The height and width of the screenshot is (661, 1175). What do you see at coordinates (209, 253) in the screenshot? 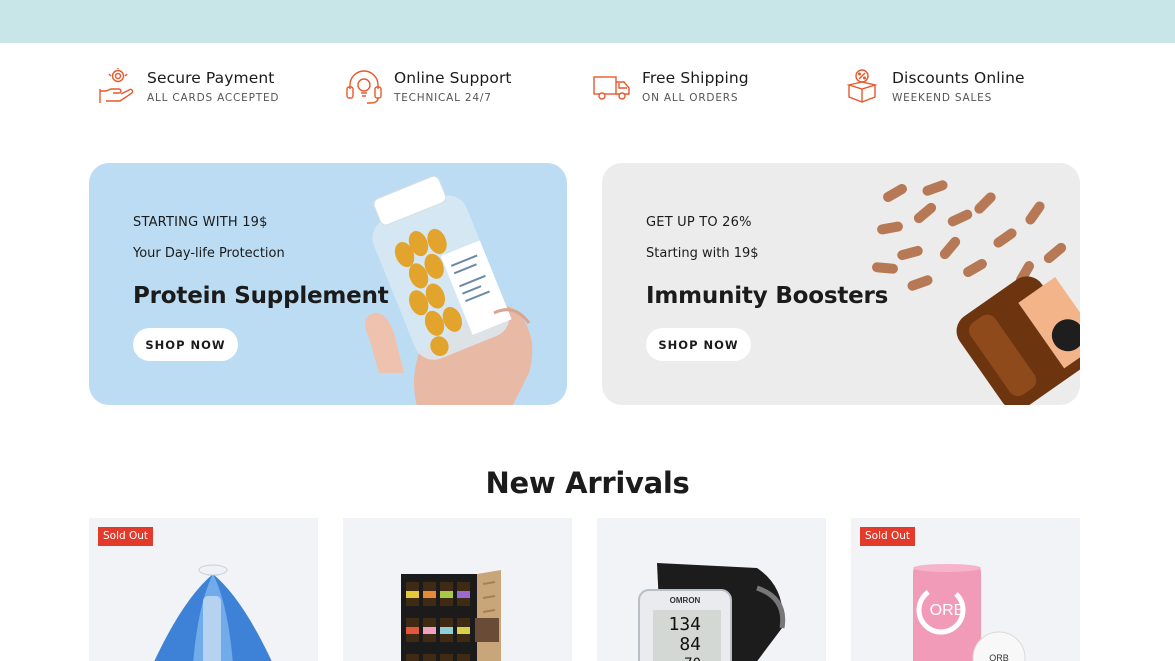
I see `banner-subtitle: Your Day-life Protection` at bounding box center [209, 253].